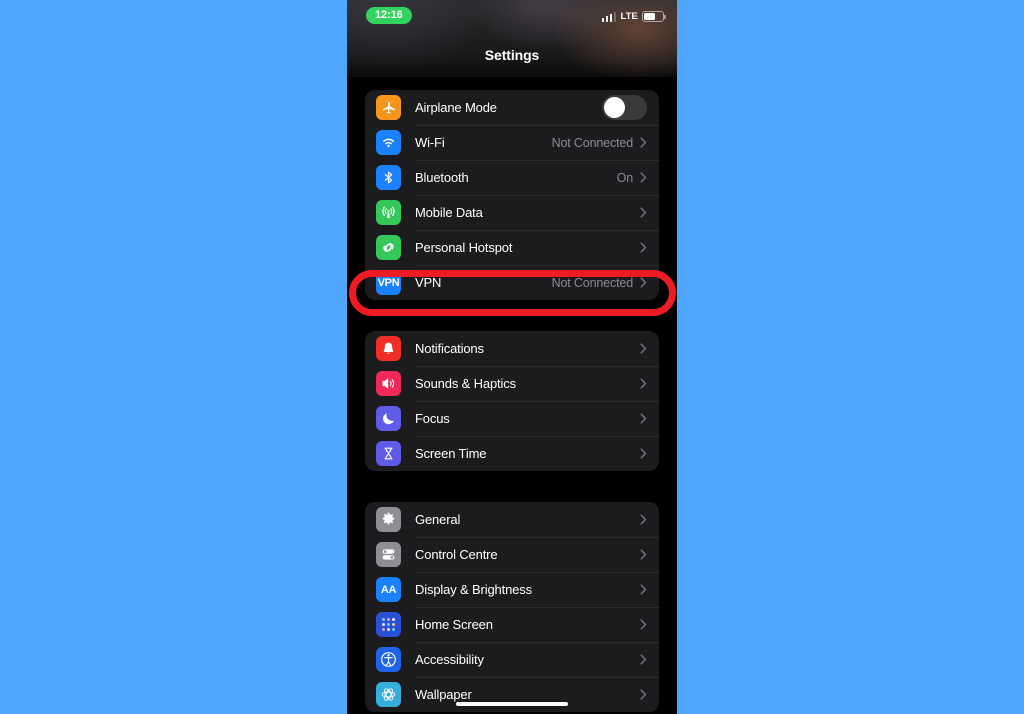  Describe the element at coordinates (473, 589) in the screenshot. I see `settings-row-label: Display & Brightness` at that location.